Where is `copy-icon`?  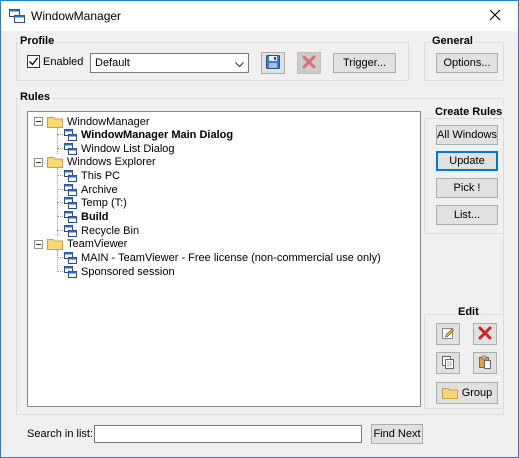 copy-icon is located at coordinates (448, 363).